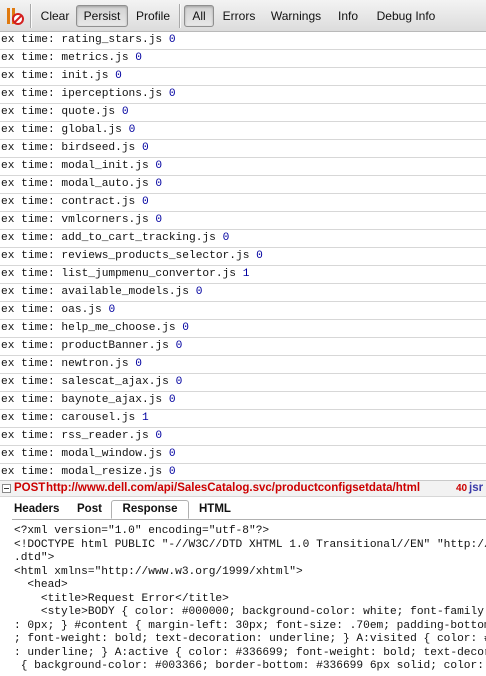 This screenshot has height=676, width=486. What do you see at coordinates (243, 401) in the screenshot?
I see `log-entry: ex time: baynote_ajax.js 0` at bounding box center [243, 401].